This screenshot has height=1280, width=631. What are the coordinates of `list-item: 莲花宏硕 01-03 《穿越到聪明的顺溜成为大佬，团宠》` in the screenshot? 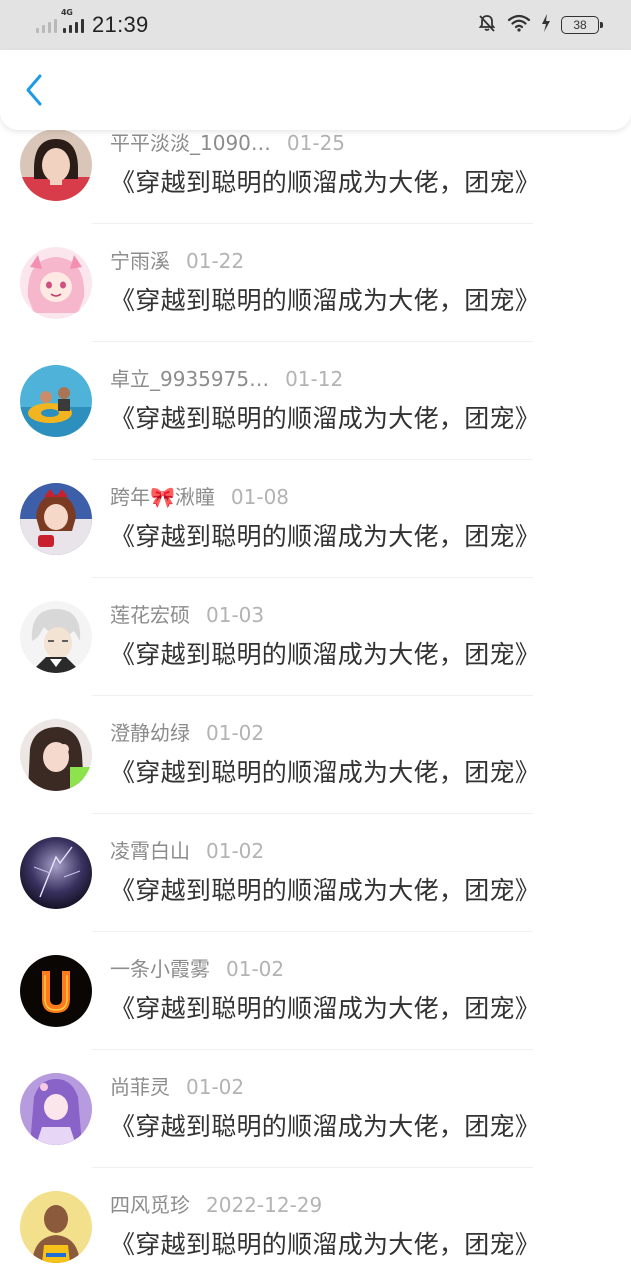 It's located at (315, 637).